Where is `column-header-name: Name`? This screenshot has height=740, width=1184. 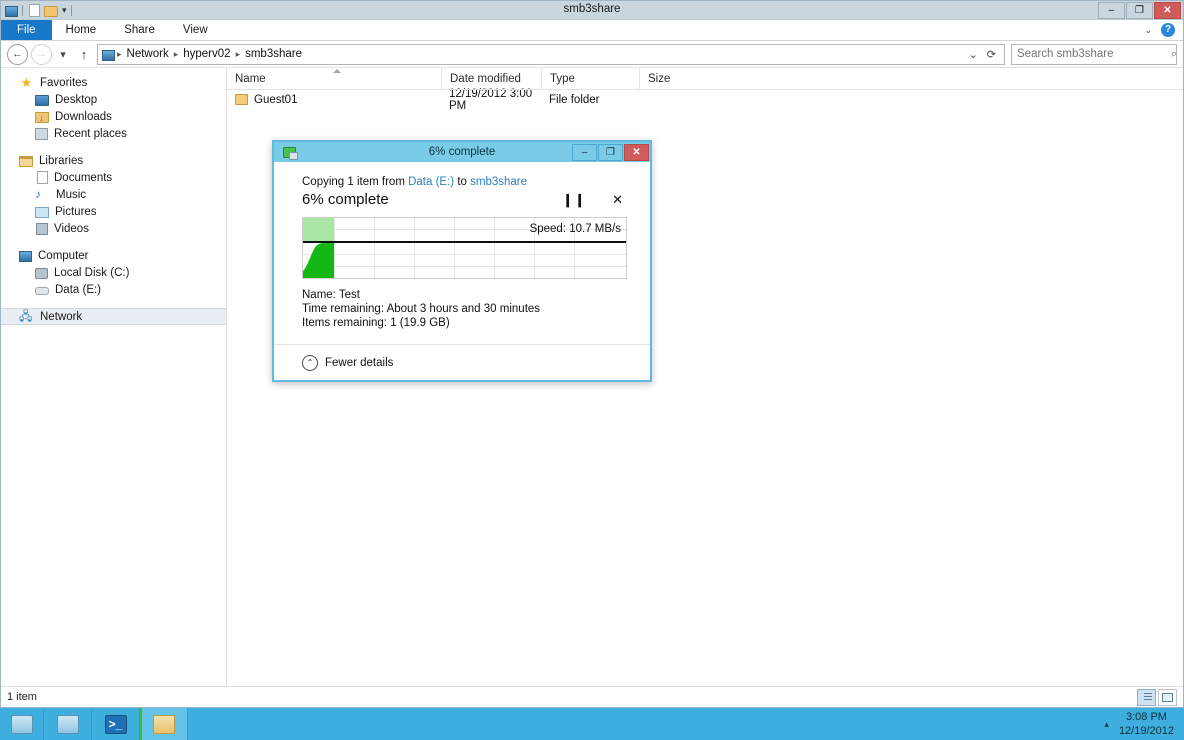 column-header-name: Name is located at coordinates (334, 79).